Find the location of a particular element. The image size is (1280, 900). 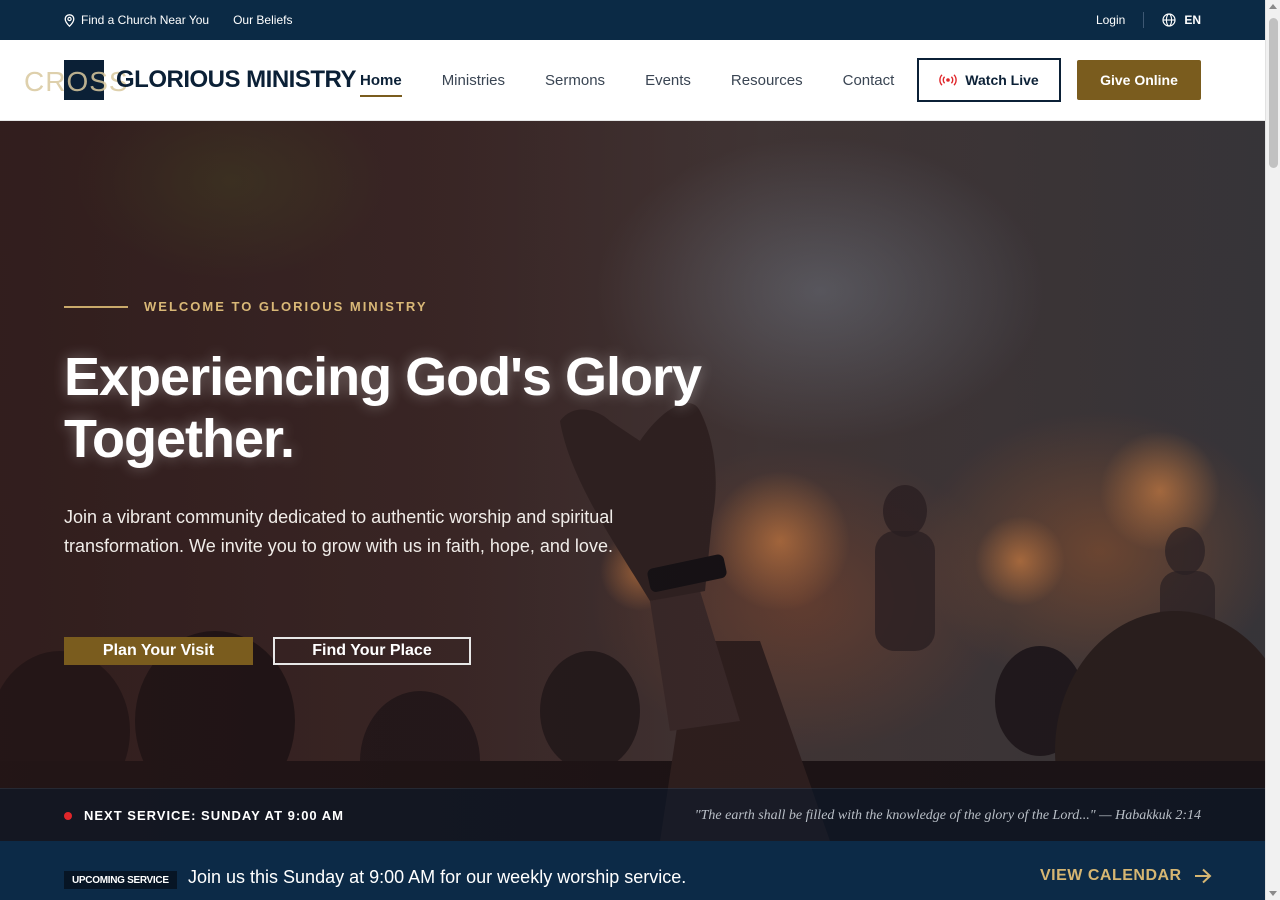

view-calendar-label: VIEW CALENDAR is located at coordinates (1111, 875).